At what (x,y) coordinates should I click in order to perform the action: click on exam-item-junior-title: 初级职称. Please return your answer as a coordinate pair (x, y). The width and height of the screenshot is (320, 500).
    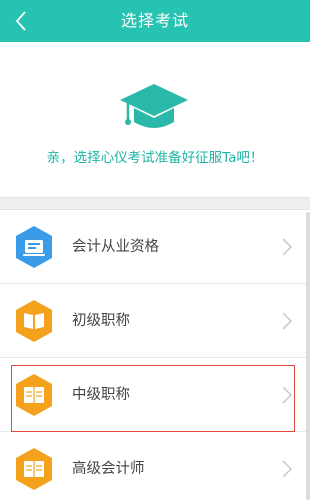
    Looking at the image, I should click on (155, 321).